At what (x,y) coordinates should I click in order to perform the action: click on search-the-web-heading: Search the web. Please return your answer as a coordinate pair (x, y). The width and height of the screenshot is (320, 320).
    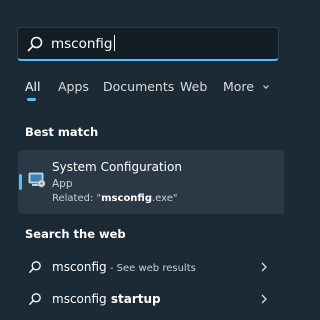
    Looking at the image, I should click on (75, 234).